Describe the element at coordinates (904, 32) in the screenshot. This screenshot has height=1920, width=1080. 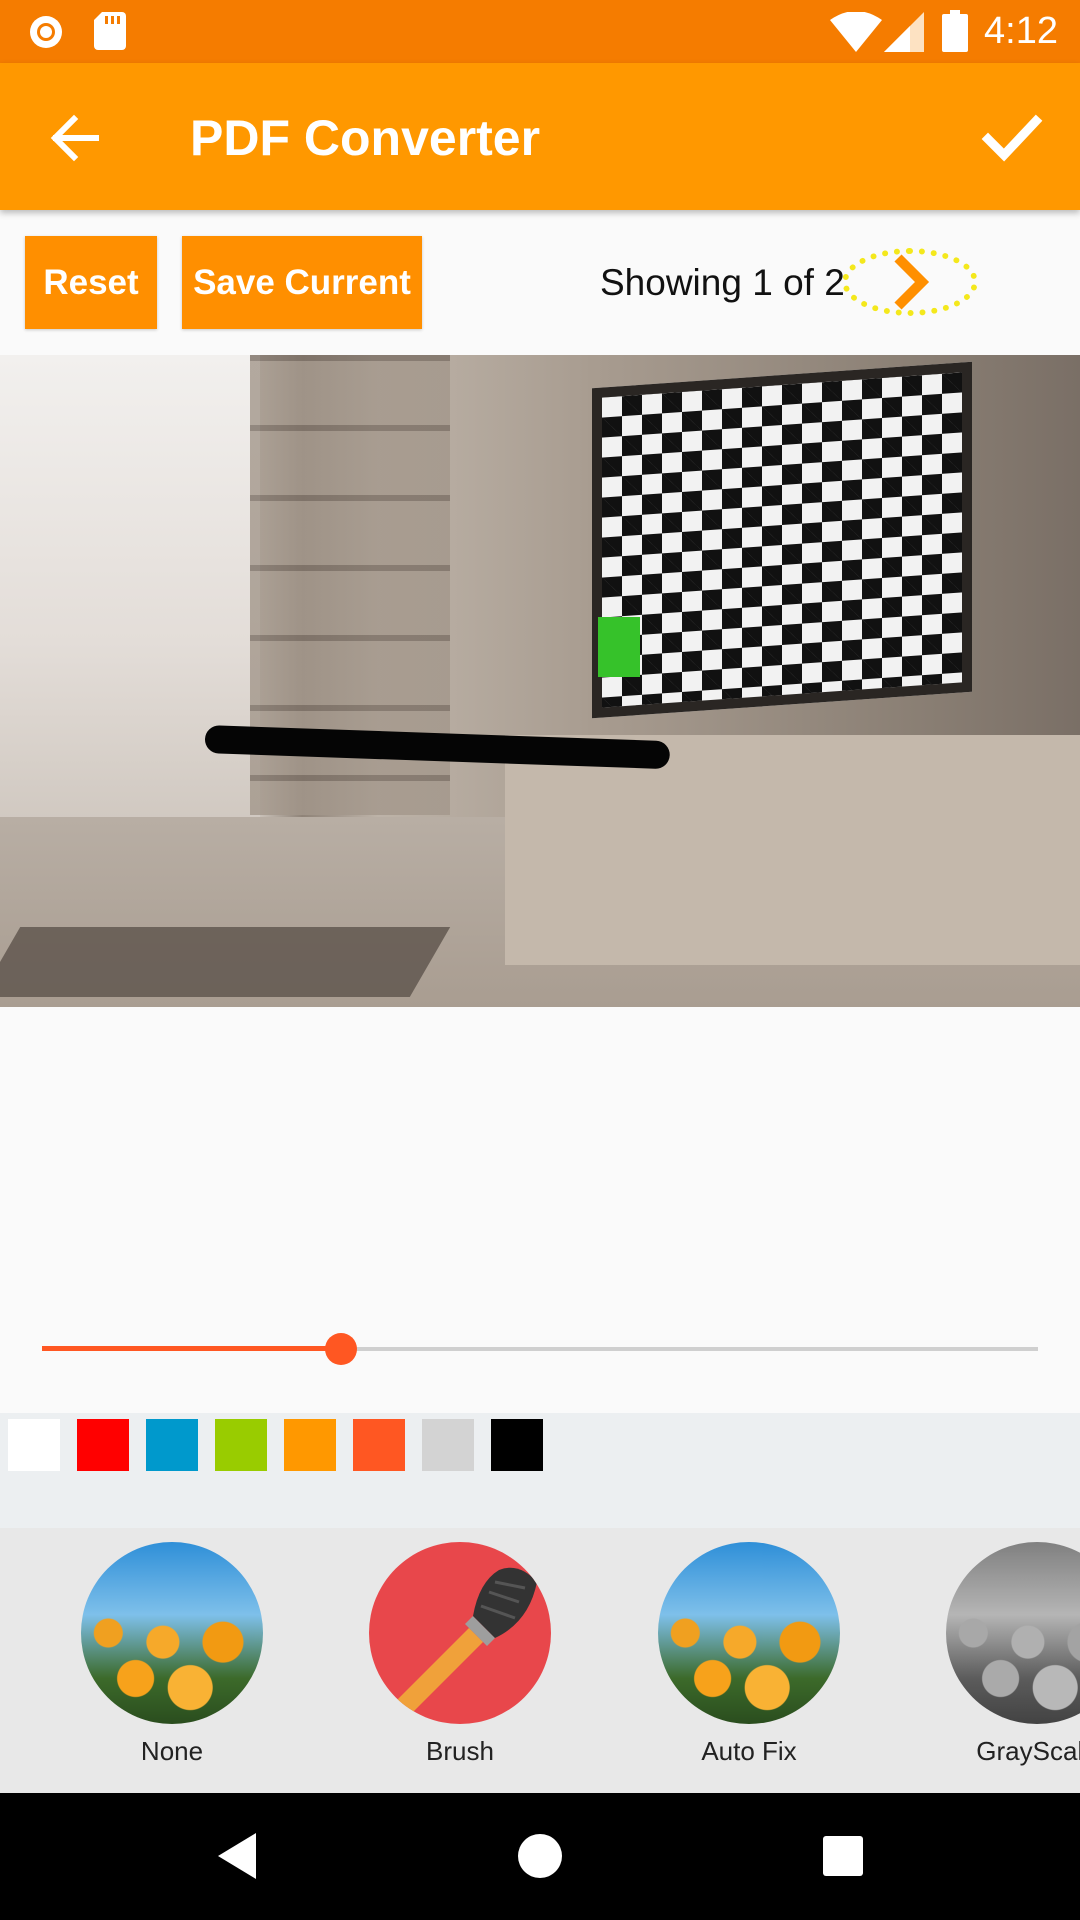
I see `signal-icon` at that location.